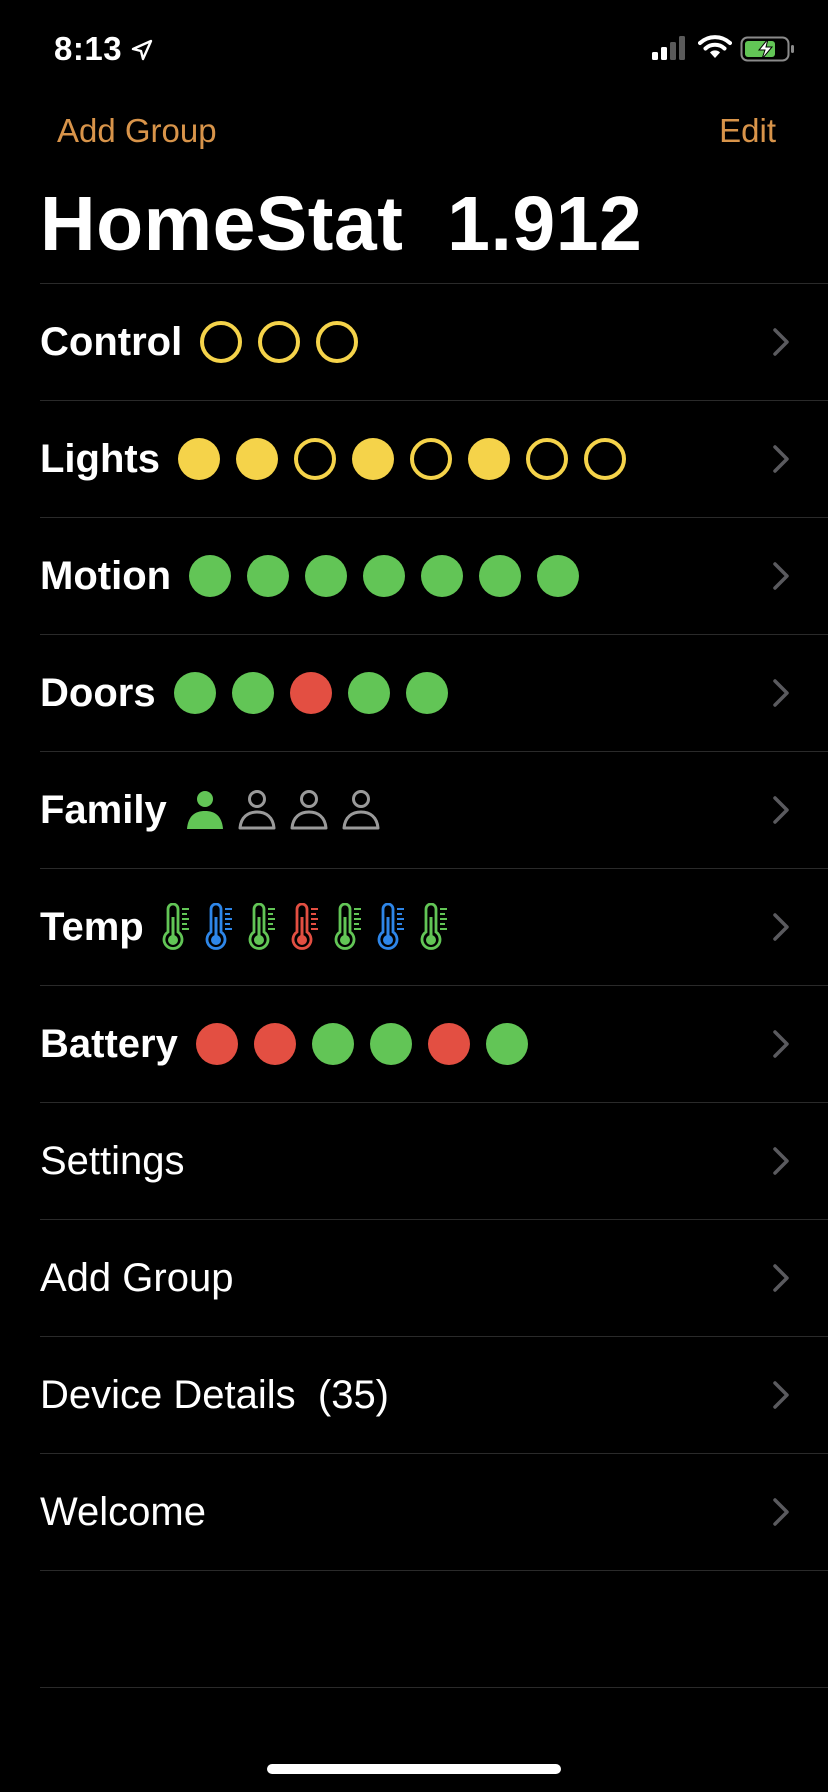 The image size is (828, 1792). What do you see at coordinates (434, 1395) in the screenshot?
I see `menu-row-device-details-35: Device Details (35)` at bounding box center [434, 1395].